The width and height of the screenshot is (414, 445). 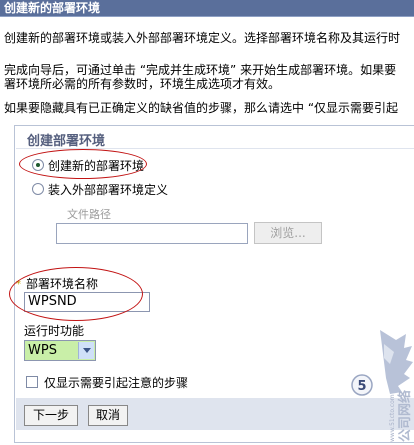 I want to click on runtime-label: 运行时功能, so click(x=54, y=331).